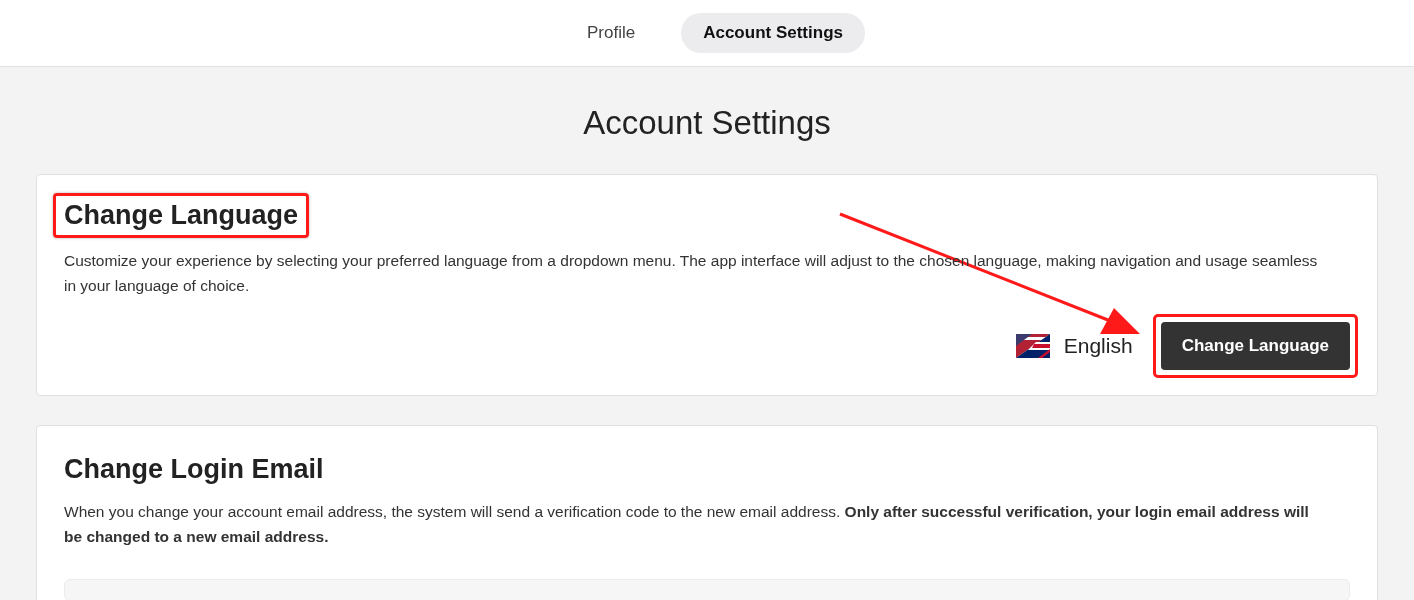 The image size is (1414, 600). Describe the element at coordinates (181, 215) in the screenshot. I see `section-title: Change Language` at that location.